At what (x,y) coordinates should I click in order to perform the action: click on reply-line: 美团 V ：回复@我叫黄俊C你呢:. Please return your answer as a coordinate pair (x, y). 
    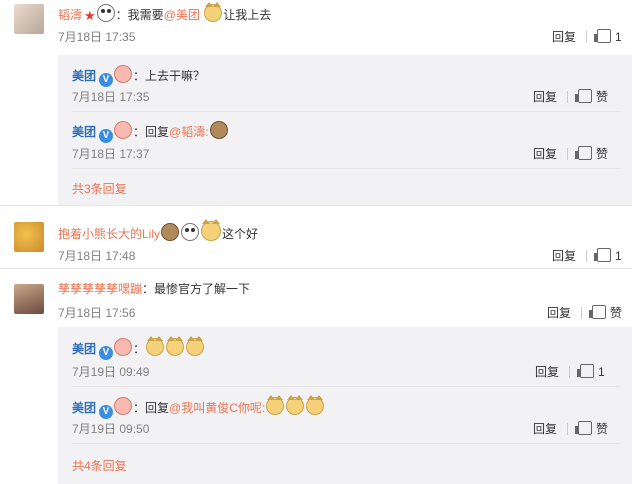
    Looking at the image, I should click on (198, 407).